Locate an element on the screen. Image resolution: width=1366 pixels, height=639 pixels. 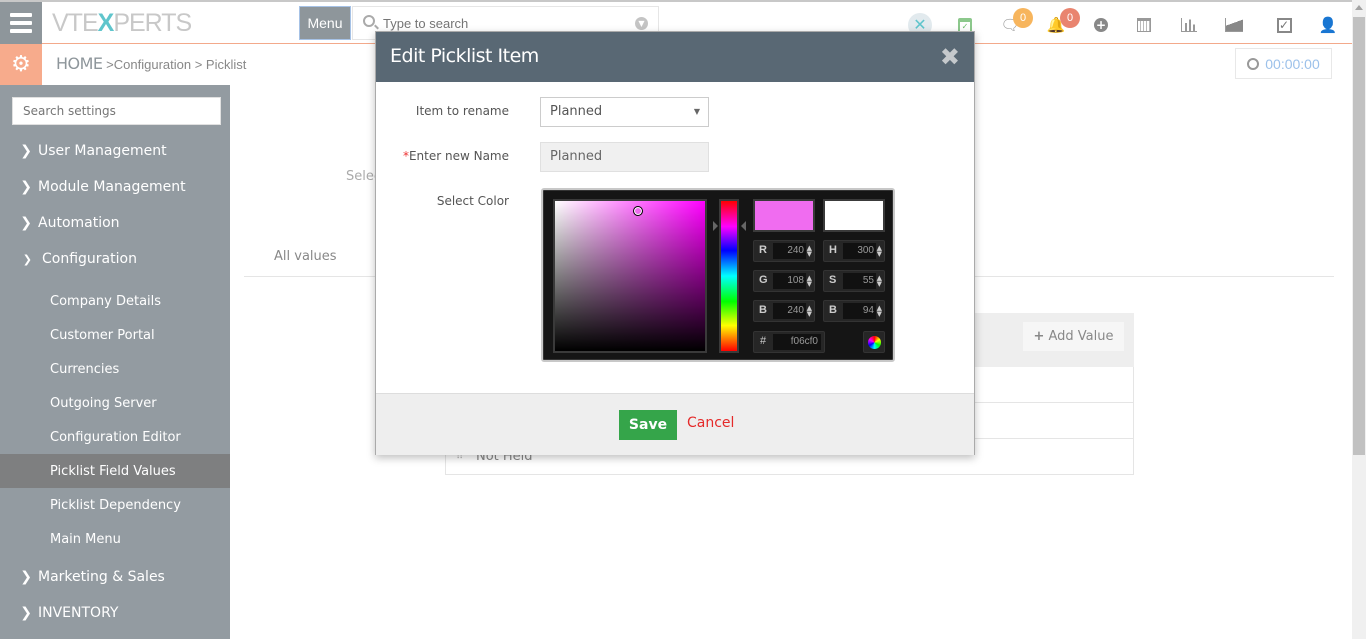
green-field: G 108 ▲ ▼ is located at coordinates (784, 281).